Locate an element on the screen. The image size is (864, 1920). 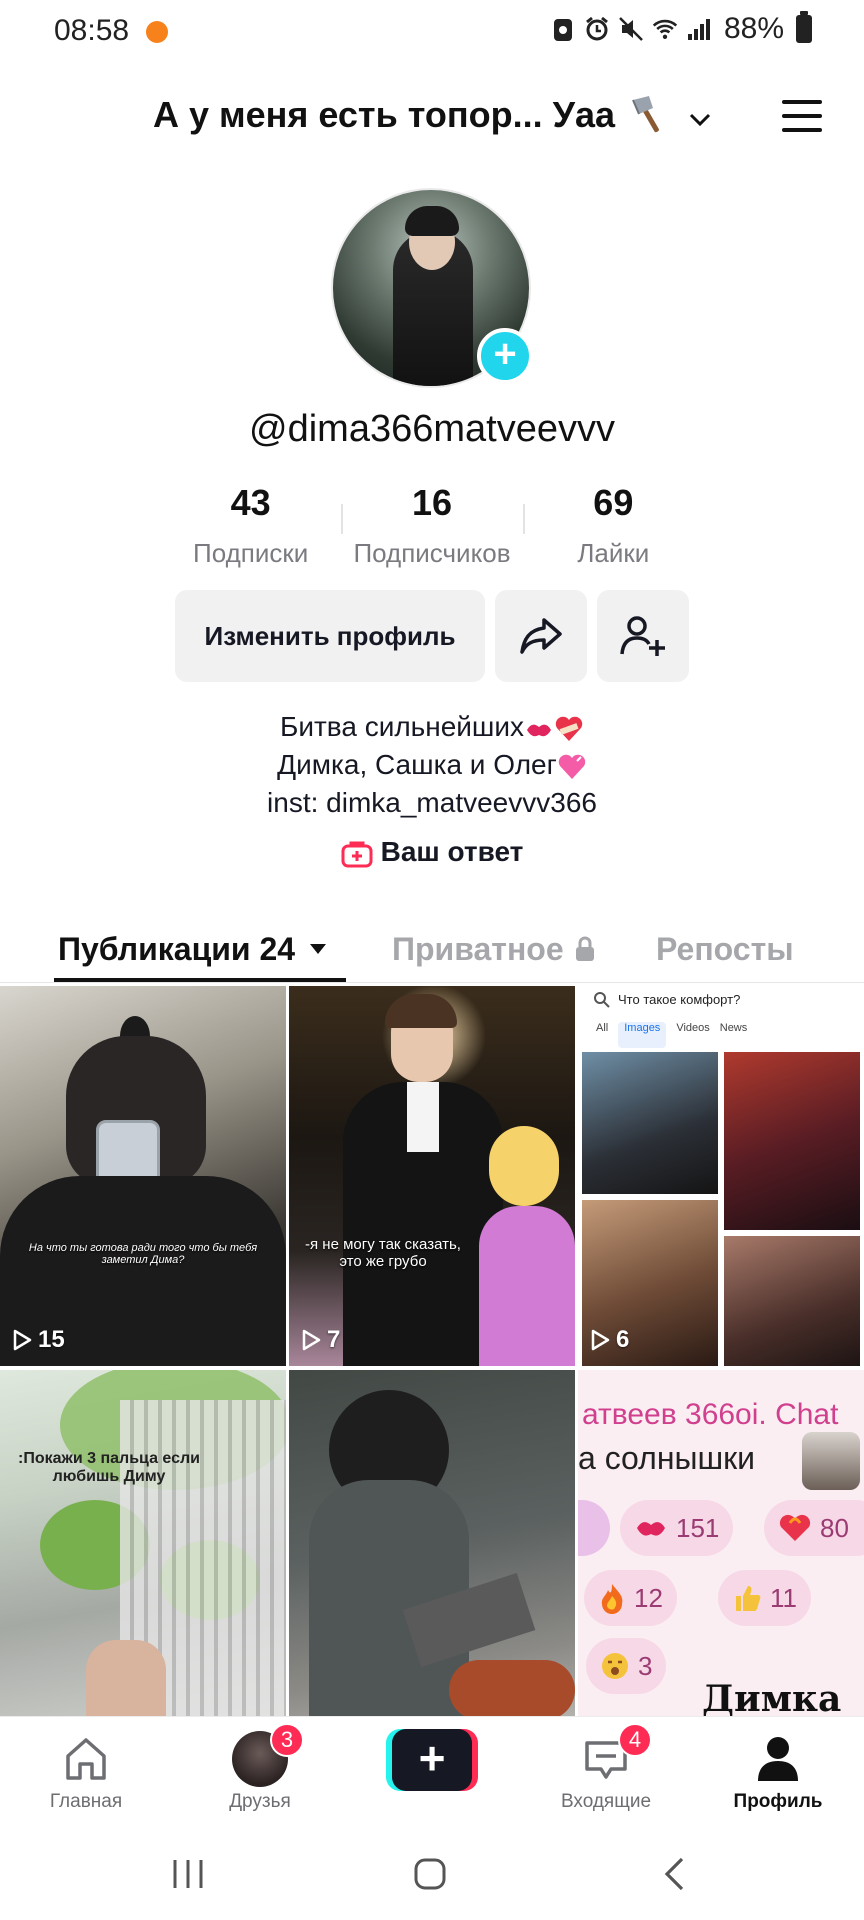
username: @dima366matveevvv is located at coordinates (432, 429).